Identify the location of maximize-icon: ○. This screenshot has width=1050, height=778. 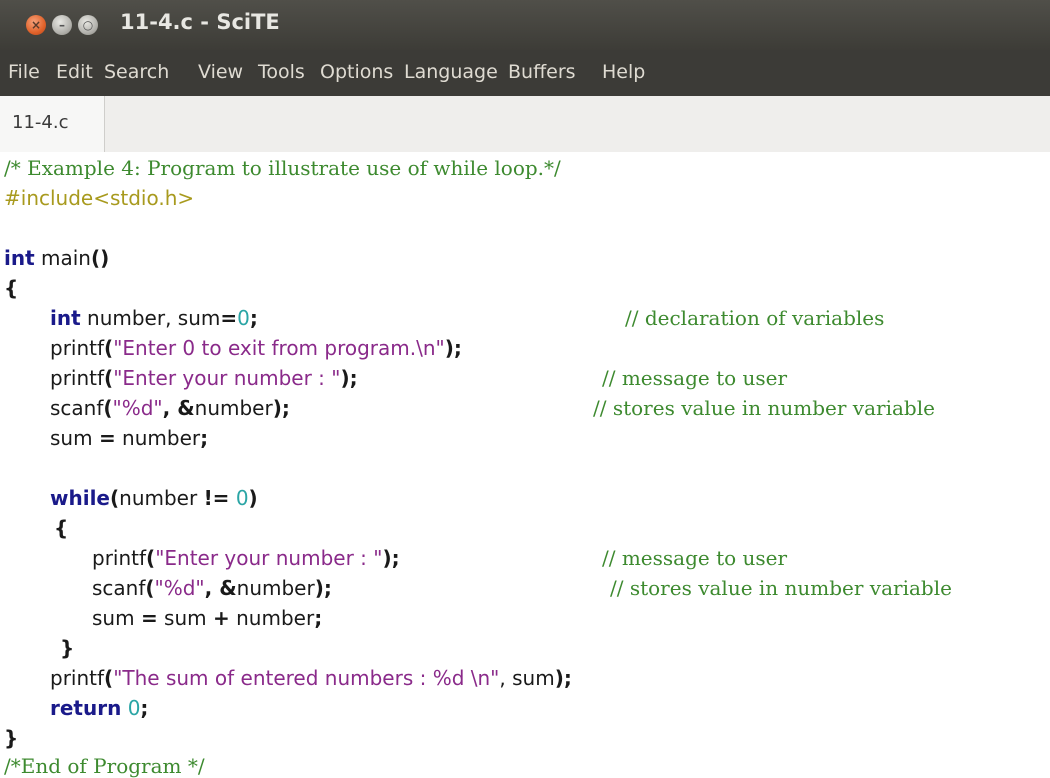
(88, 25).